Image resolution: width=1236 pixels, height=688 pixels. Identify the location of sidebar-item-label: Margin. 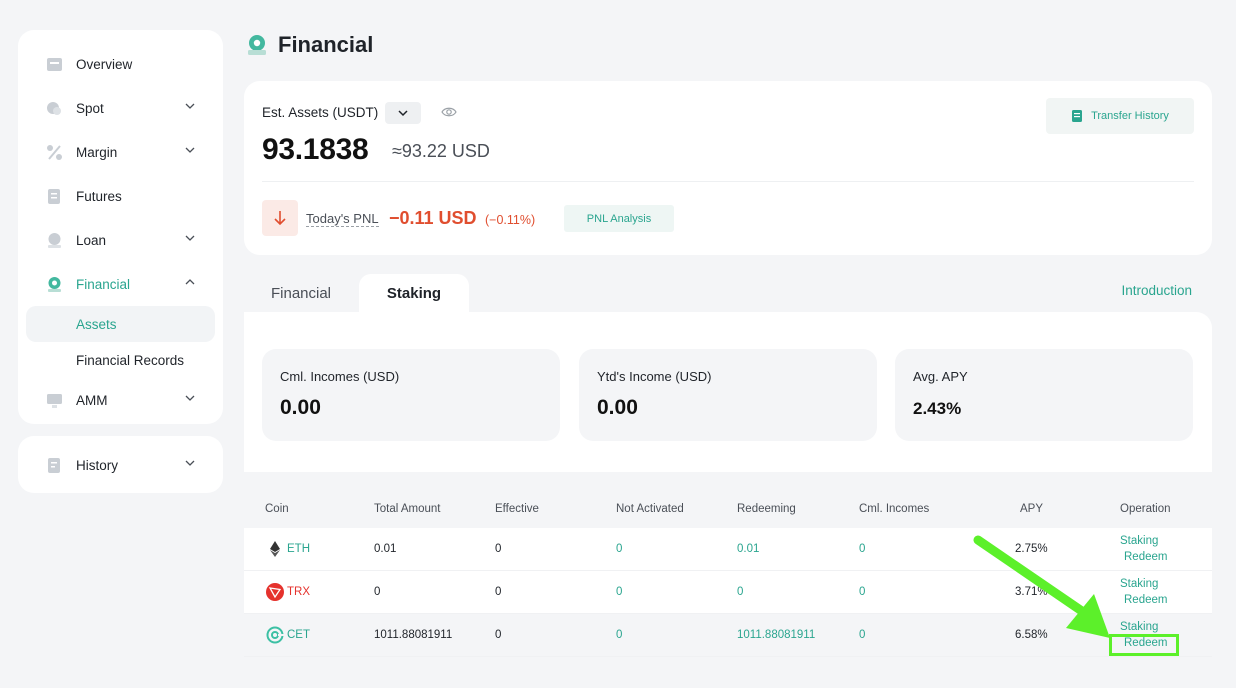
(97, 152).